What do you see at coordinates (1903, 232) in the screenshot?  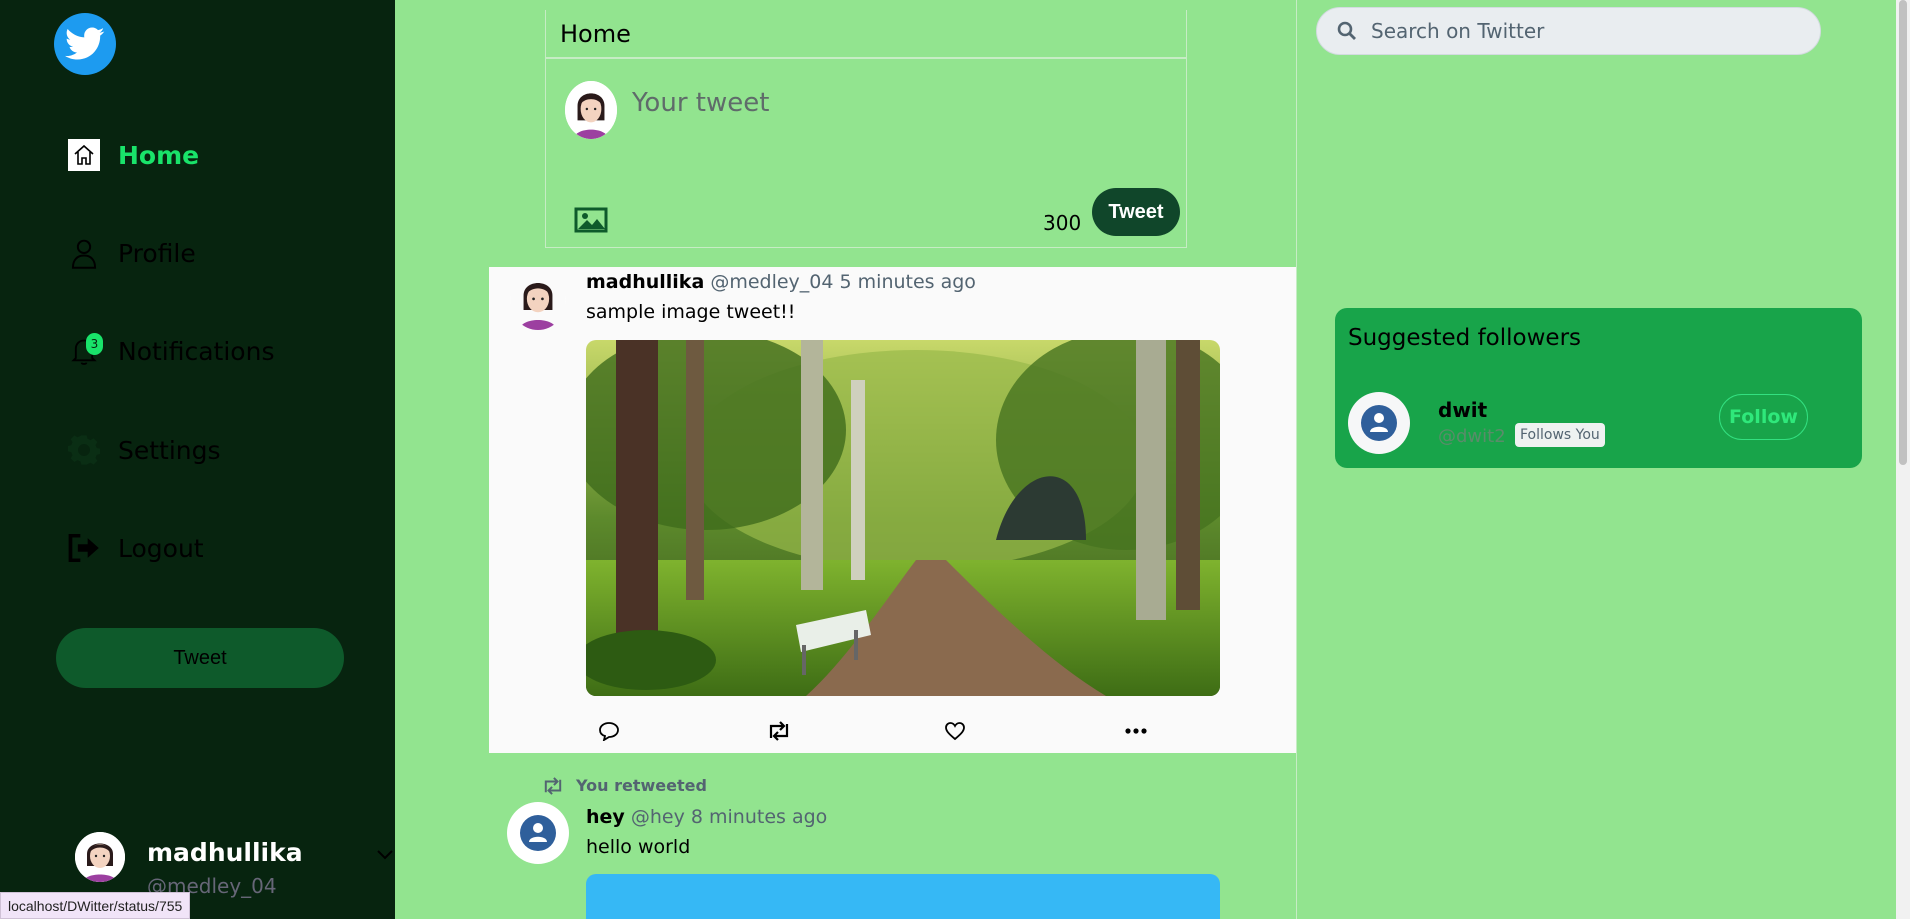 I see `scrollbar-thumb` at bounding box center [1903, 232].